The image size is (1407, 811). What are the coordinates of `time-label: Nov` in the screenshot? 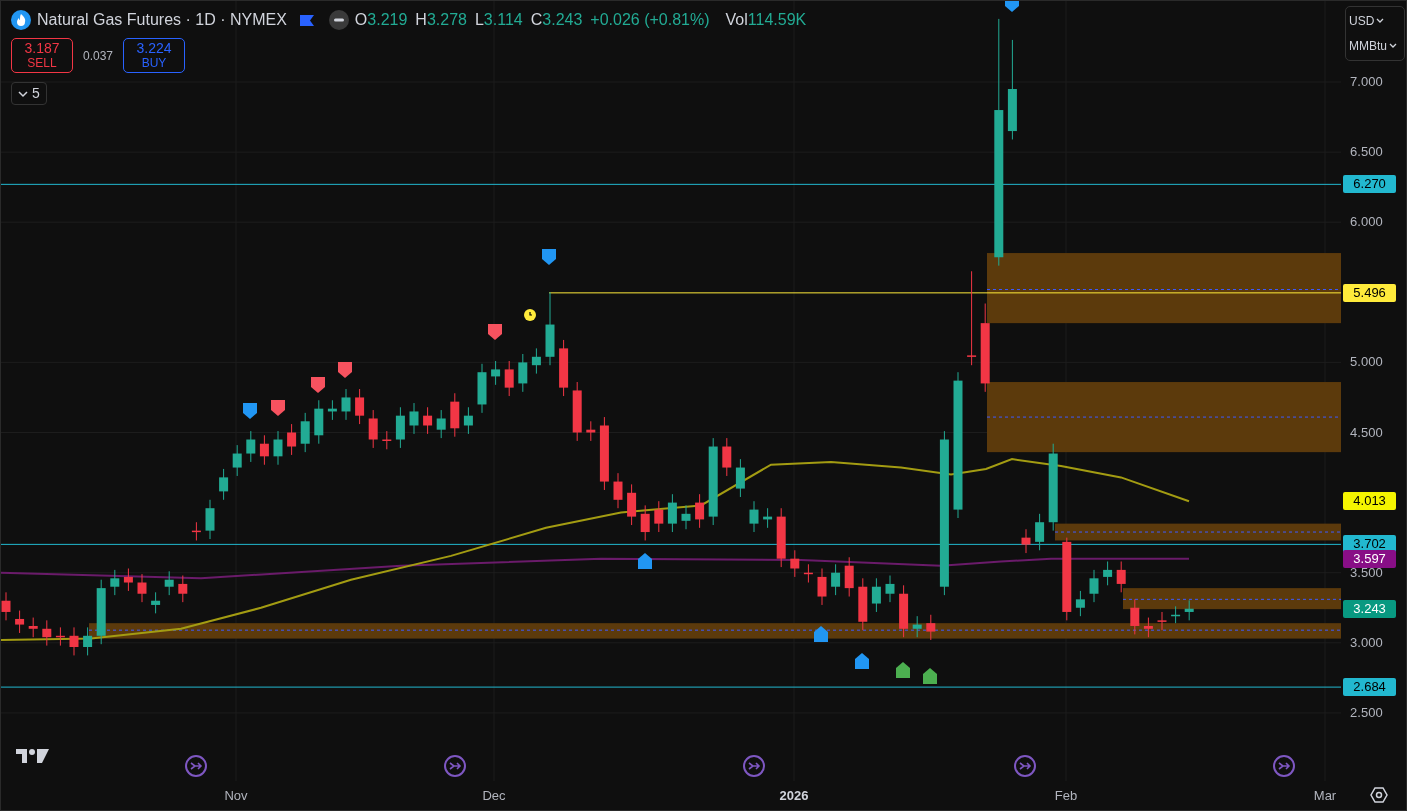 It's located at (236, 796).